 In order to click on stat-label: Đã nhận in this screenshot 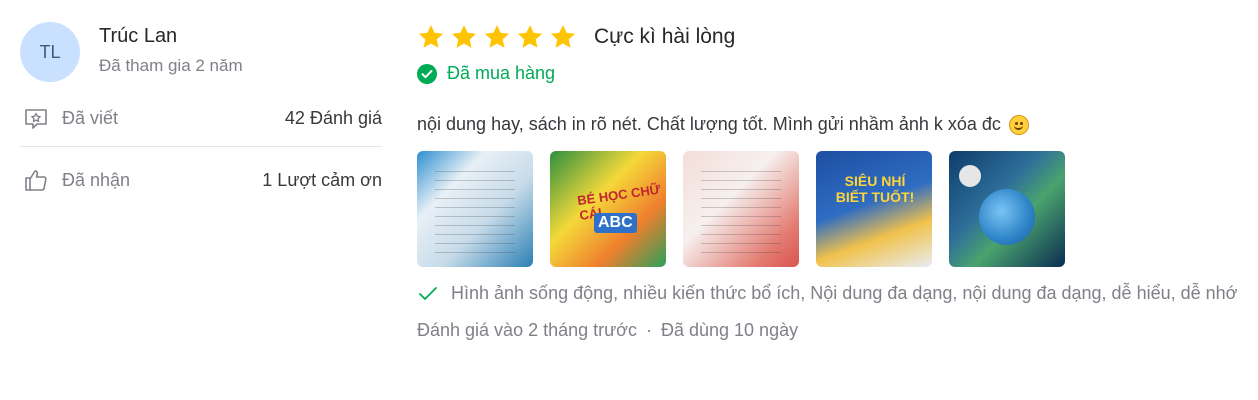, I will do `click(96, 179)`.